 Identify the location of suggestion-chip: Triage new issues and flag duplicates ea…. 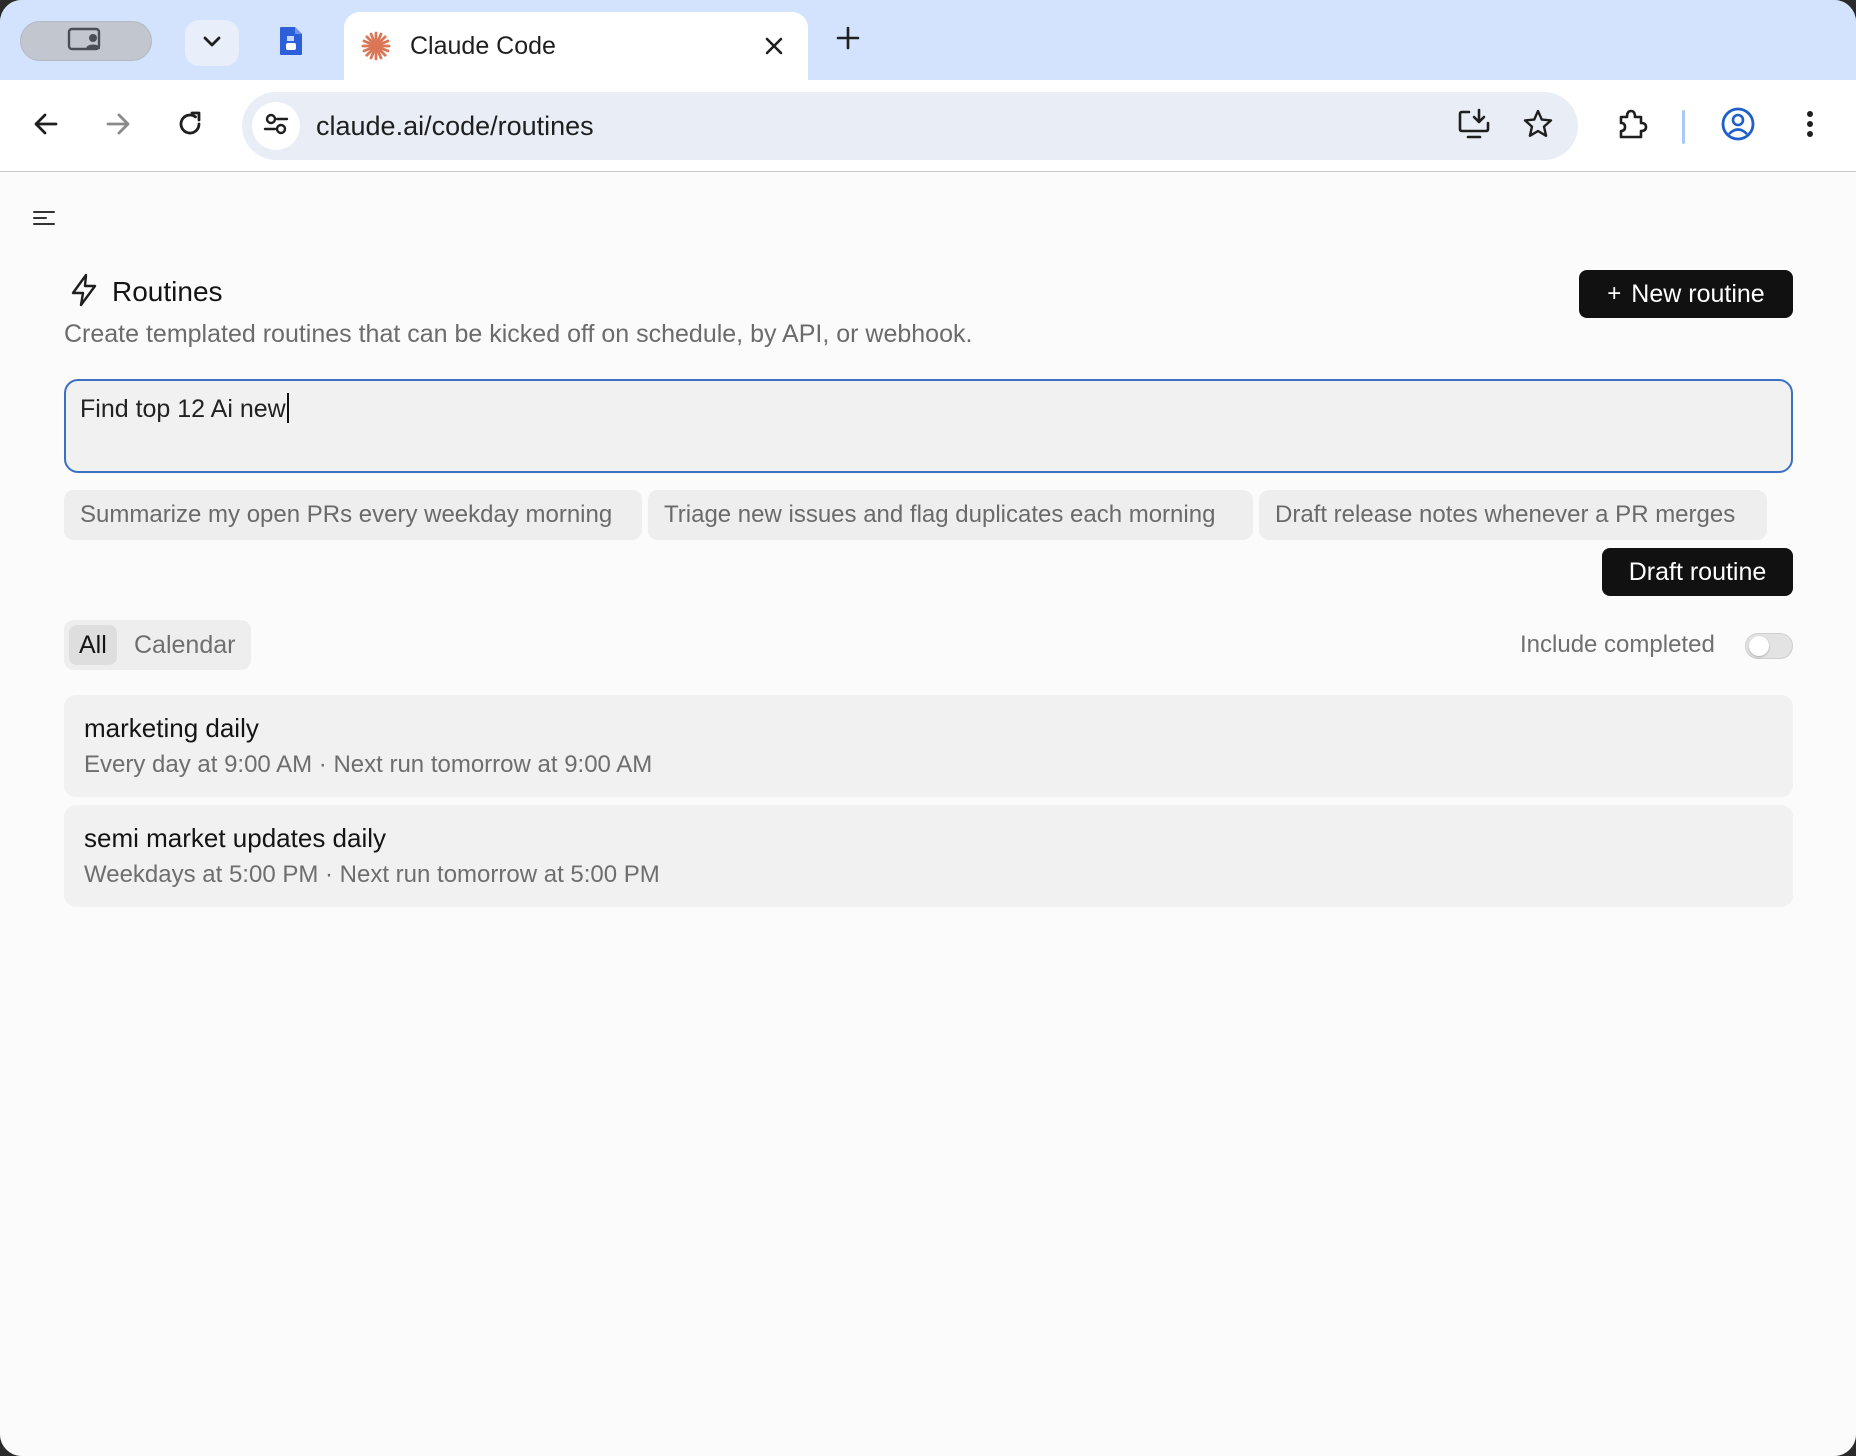
(950, 515).